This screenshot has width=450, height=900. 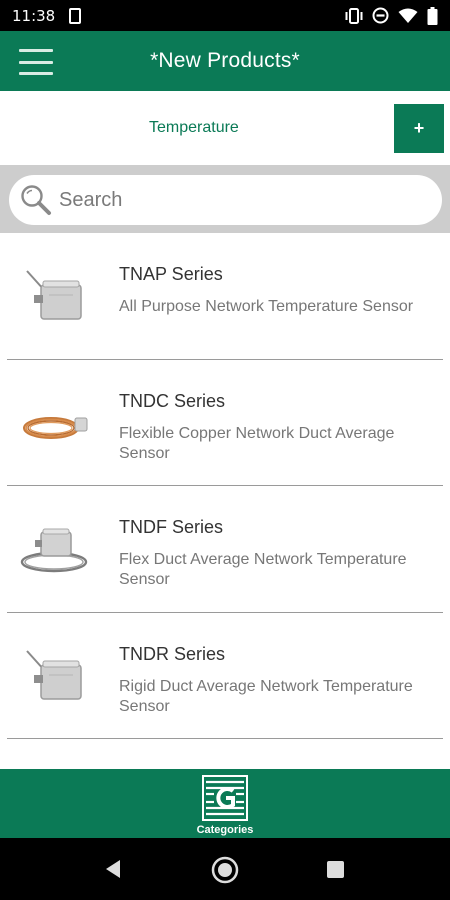 I want to click on status-icons, so click(x=391, y=15).